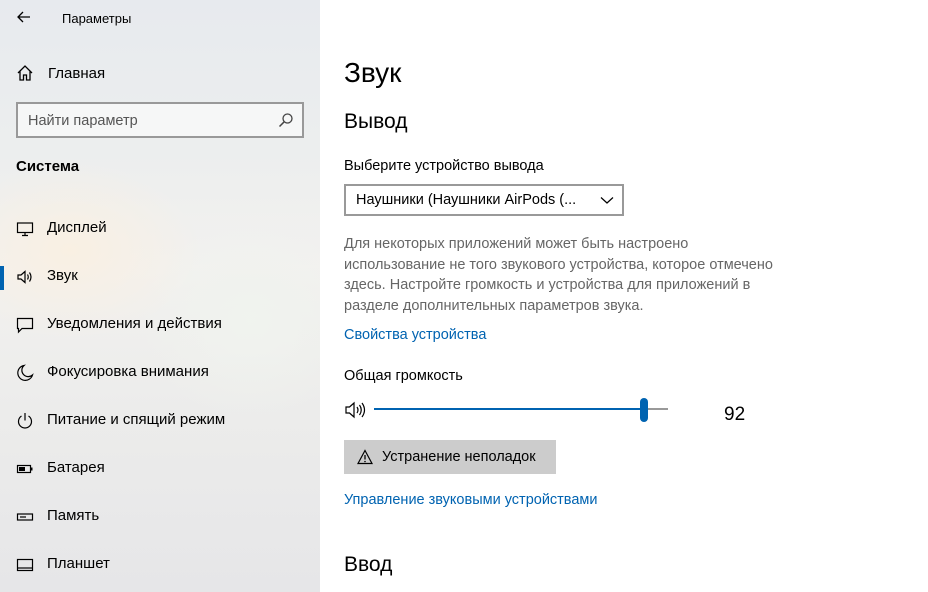  I want to click on volume-slider-track, so click(521, 409).